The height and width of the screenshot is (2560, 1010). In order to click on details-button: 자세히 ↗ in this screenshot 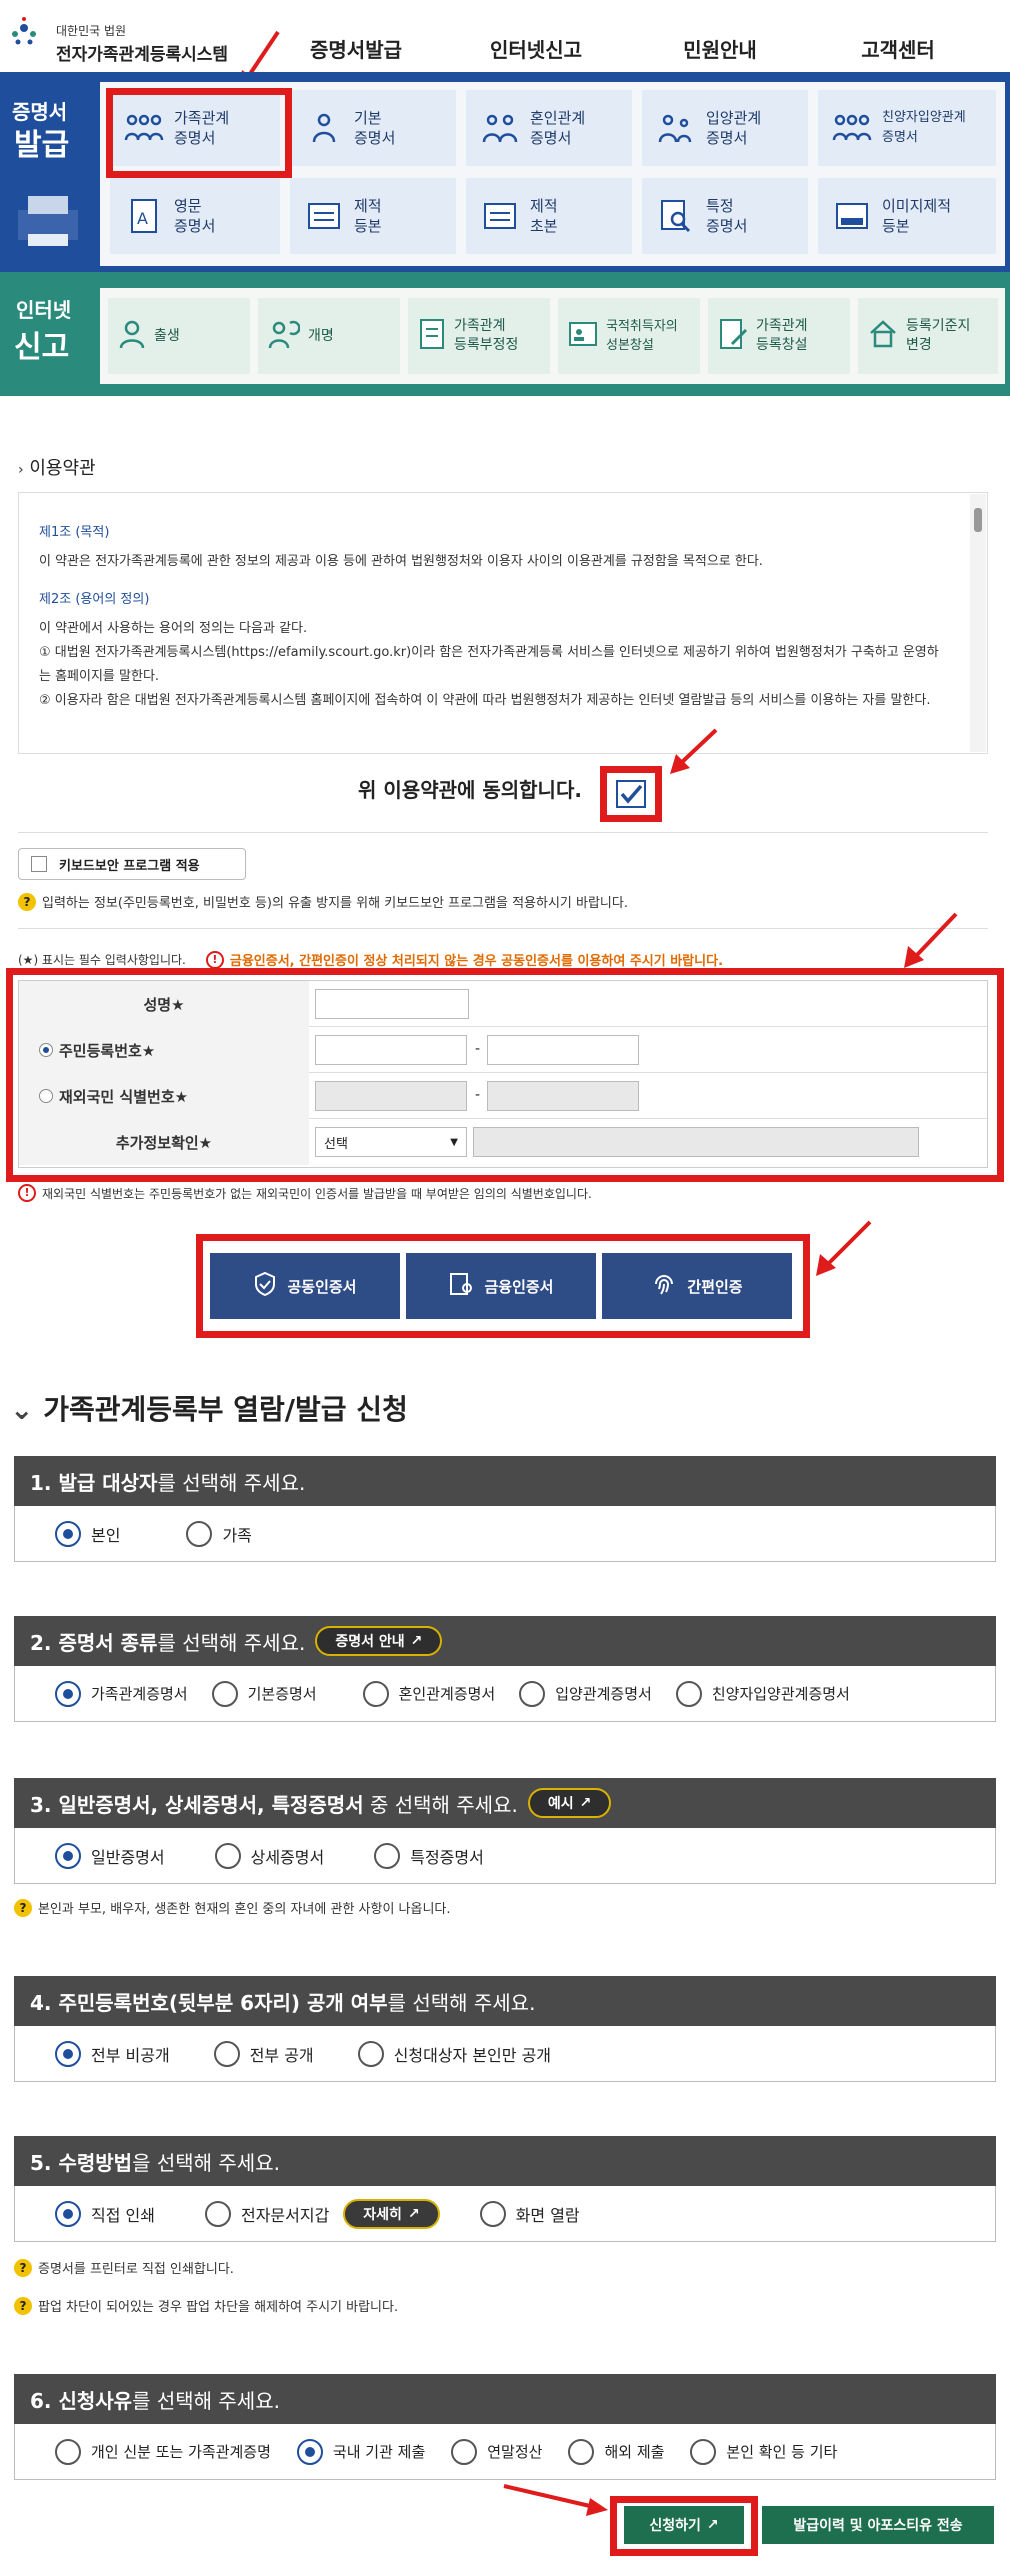, I will do `click(391, 2213)`.